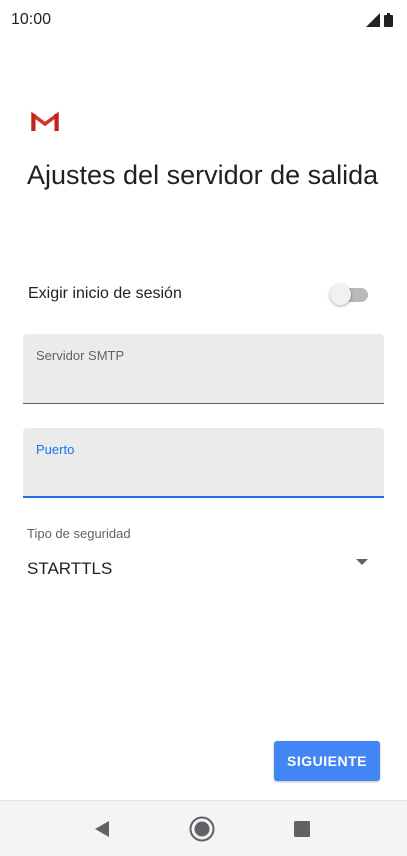 The height and width of the screenshot is (856, 407). I want to click on navigation-bar, so click(203, 828).